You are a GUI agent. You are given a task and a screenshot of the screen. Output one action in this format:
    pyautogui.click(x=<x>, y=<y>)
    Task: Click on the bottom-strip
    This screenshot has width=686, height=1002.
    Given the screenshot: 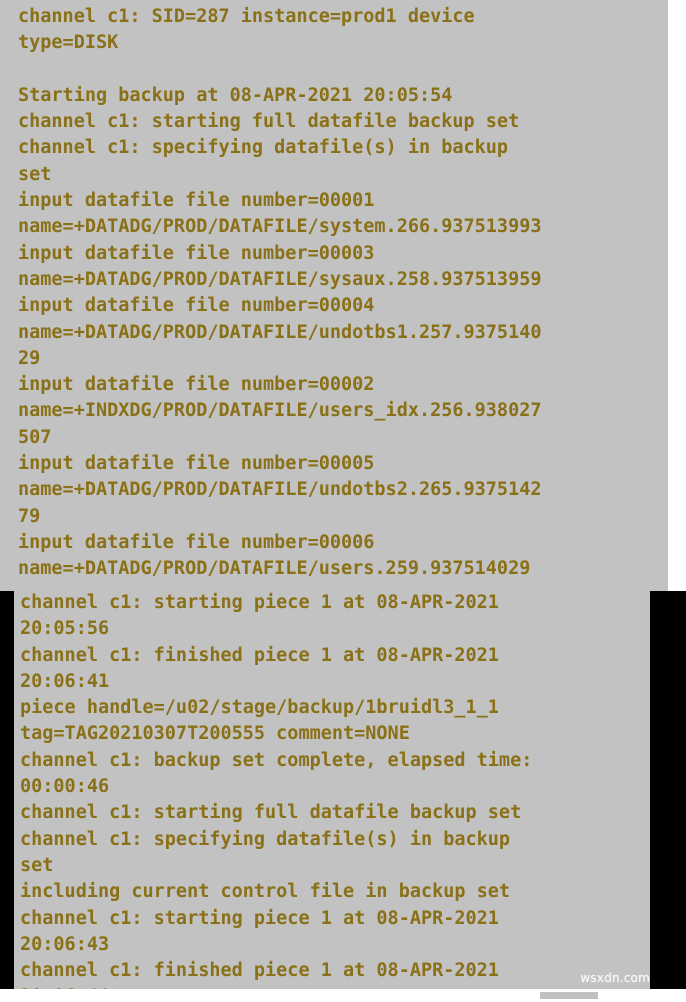 What is the action you would take?
    pyautogui.click(x=343, y=995)
    